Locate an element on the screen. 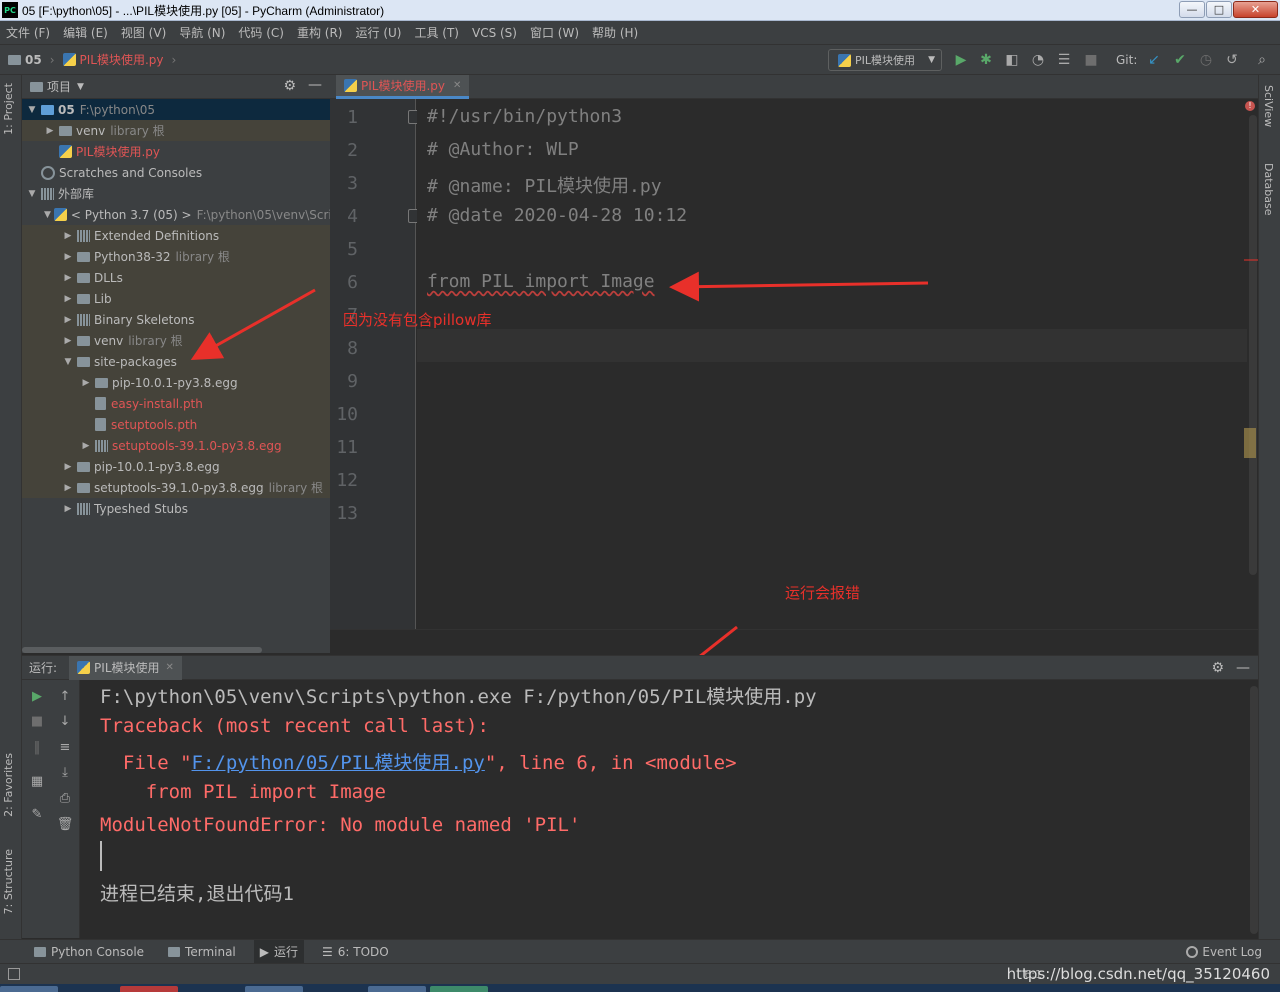 The width and height of the screenshot is (1280, 992). tab-terminal-label: Terminal is located at coordinates (210, 951).